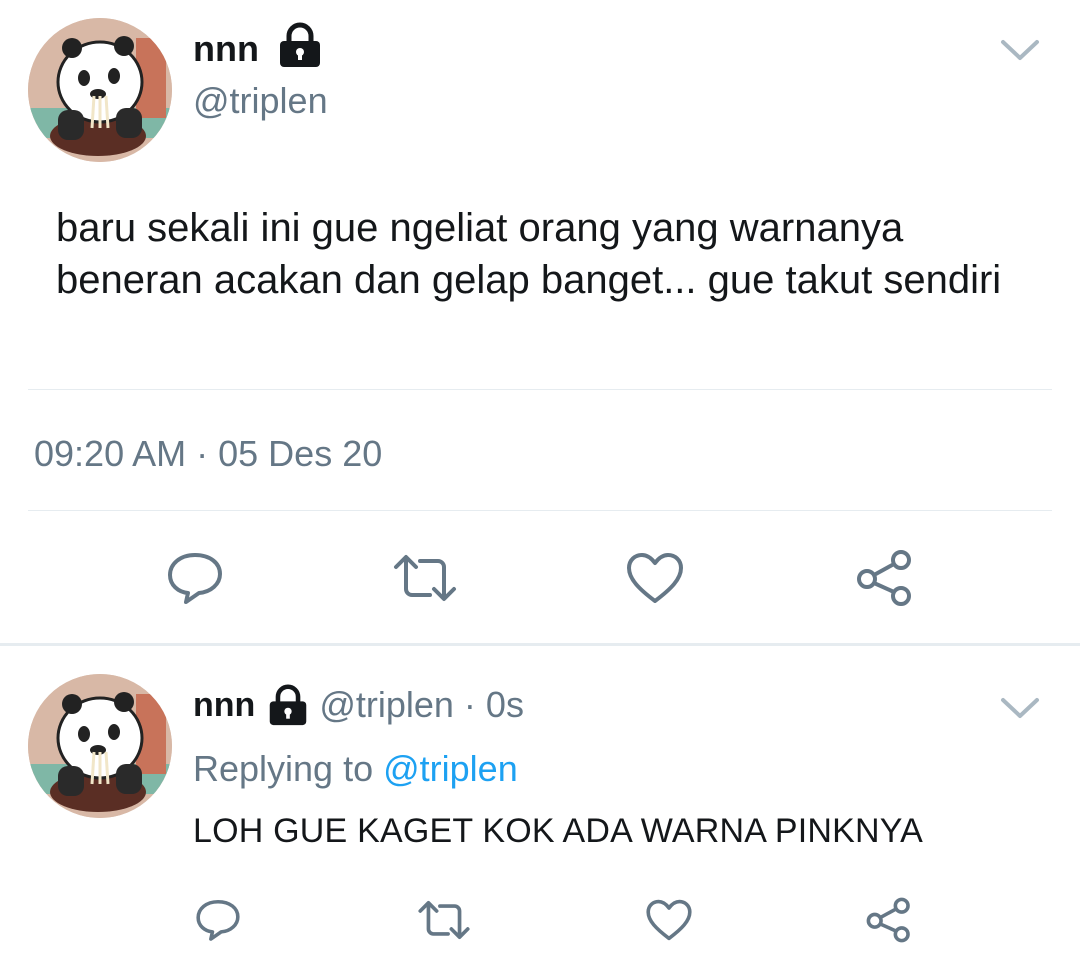 This screenshot has height=958, width=1080. I want to click on reply-header: nnn @triplen · 0s, so click(358, 705).